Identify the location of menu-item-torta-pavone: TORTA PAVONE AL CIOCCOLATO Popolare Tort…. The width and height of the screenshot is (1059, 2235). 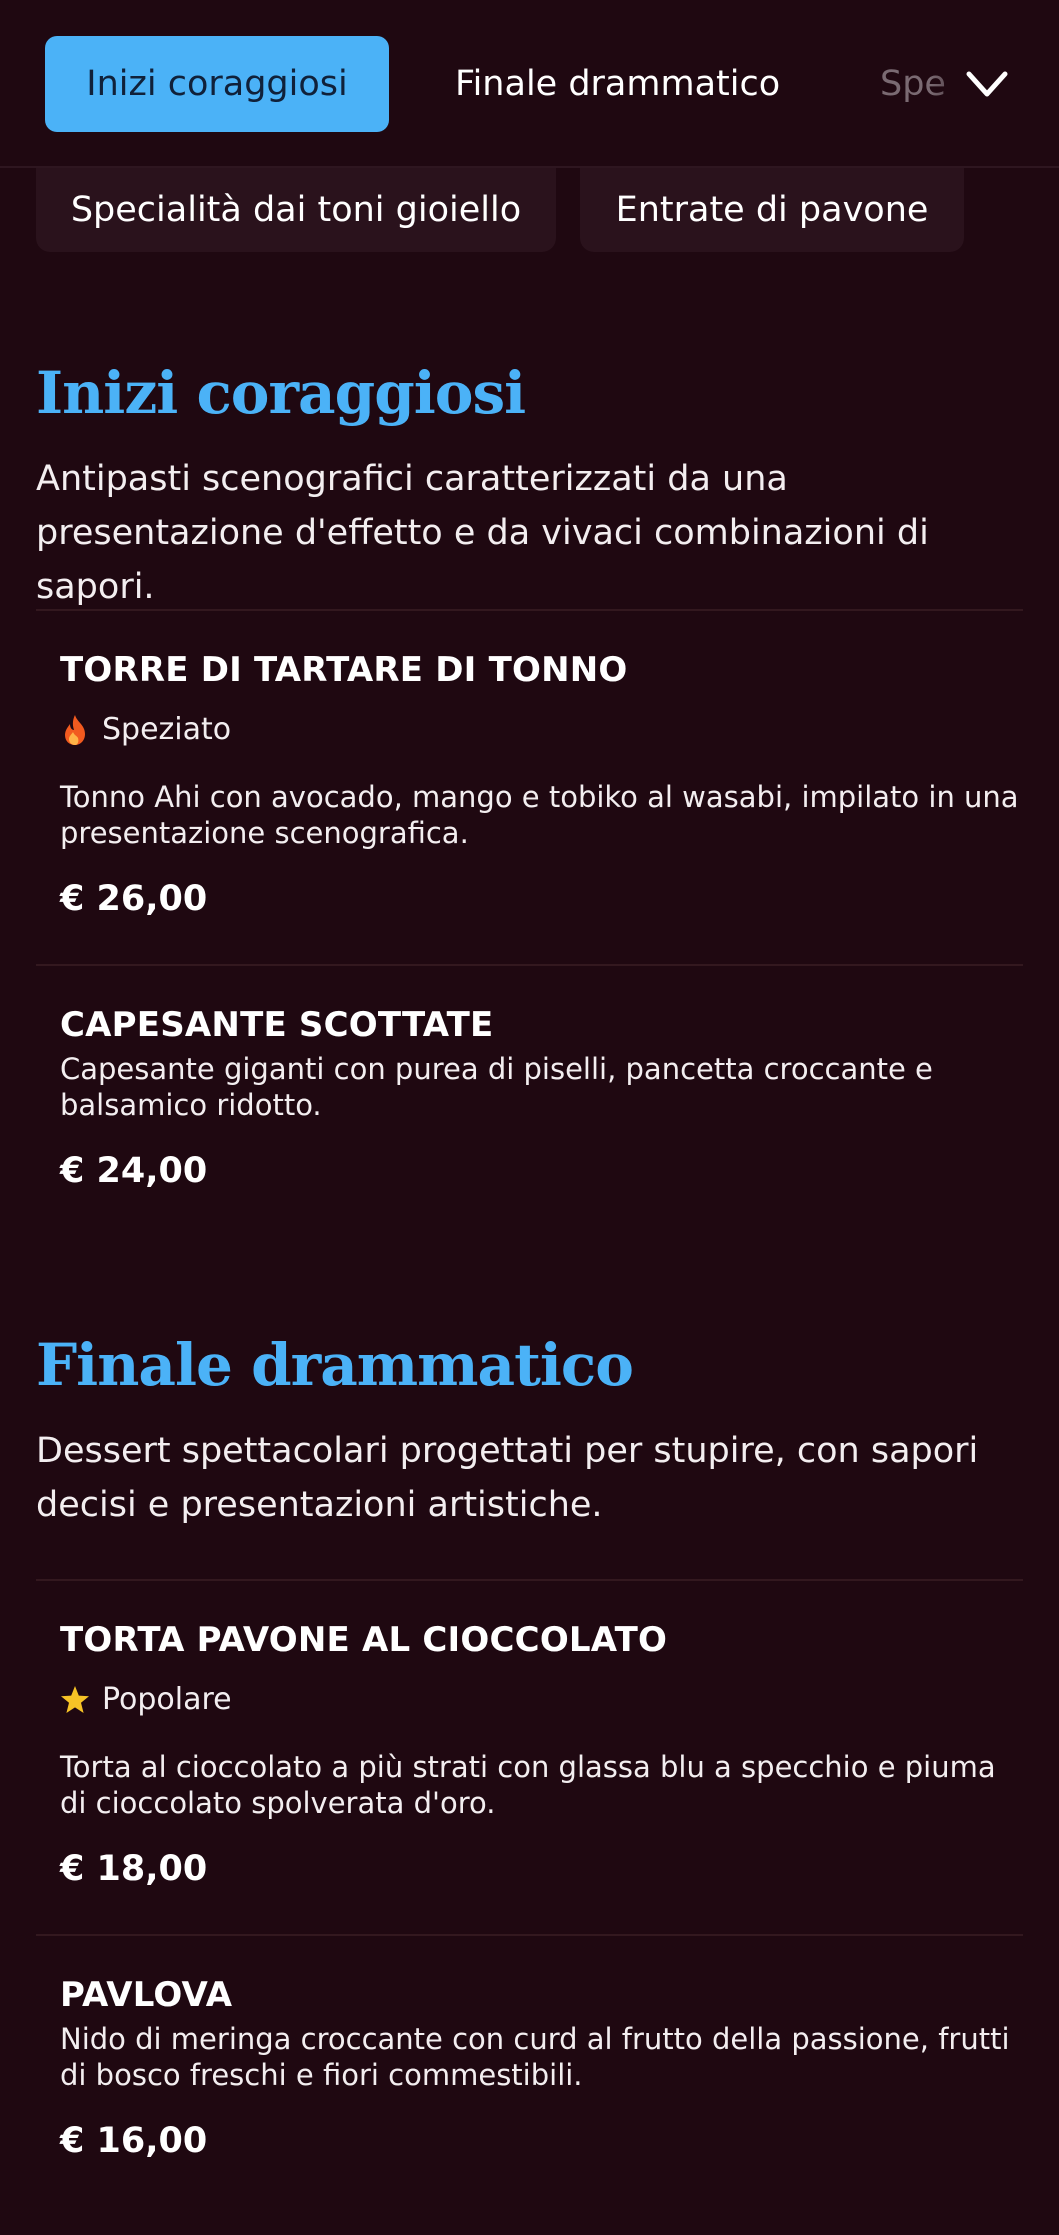
(540, 1754).